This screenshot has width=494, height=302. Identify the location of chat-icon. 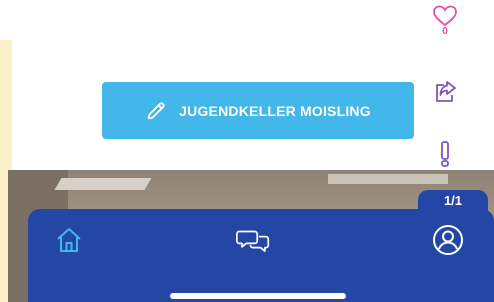
(253, 241).